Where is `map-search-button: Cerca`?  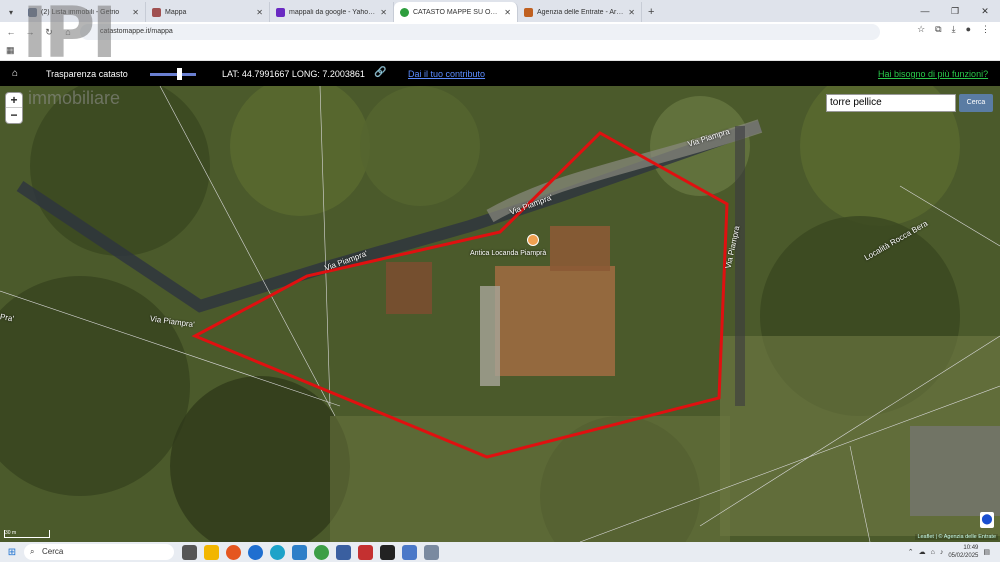
map-search-button: Cerca is located at coordinates (976, 103).